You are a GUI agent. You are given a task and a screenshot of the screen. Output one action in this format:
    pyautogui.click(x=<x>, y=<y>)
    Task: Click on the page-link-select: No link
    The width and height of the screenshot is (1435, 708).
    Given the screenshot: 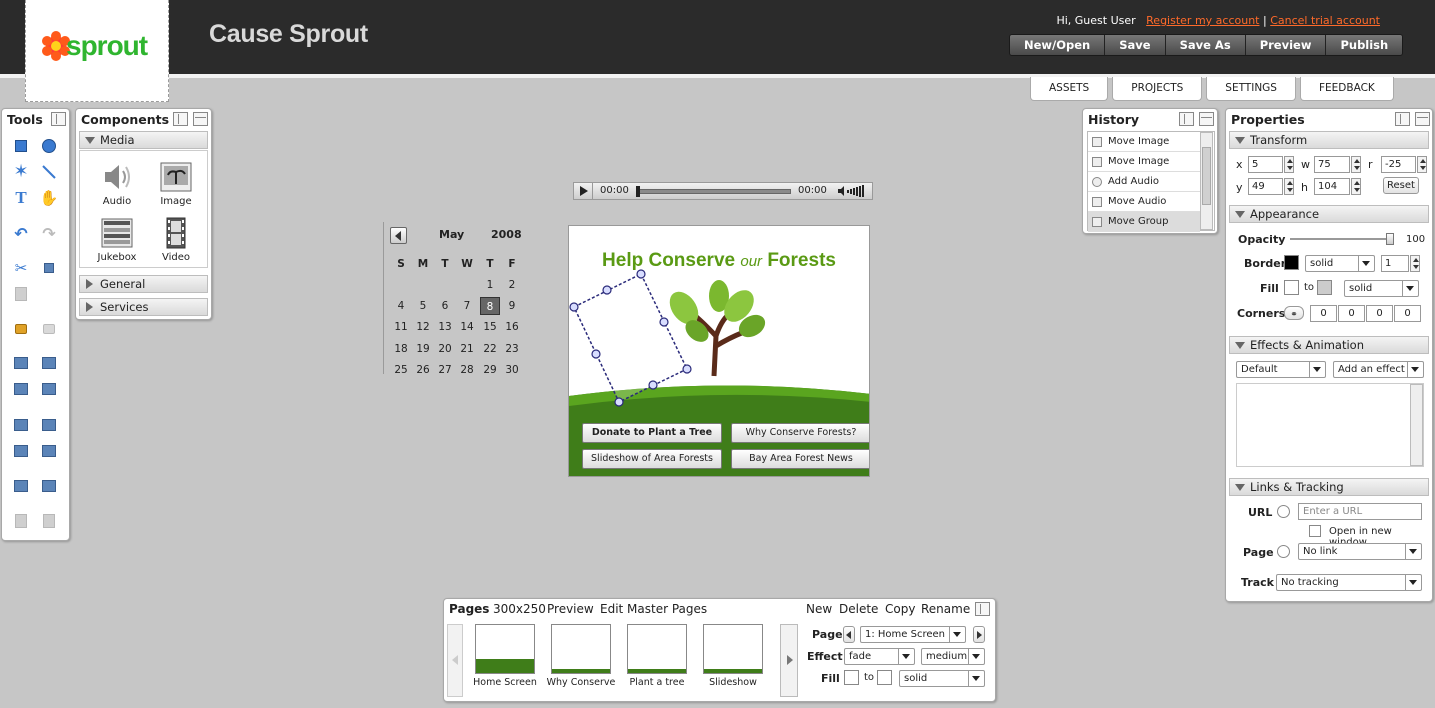 What is the action you would take?
    pyautogui.click(x=1360, y=551)
    